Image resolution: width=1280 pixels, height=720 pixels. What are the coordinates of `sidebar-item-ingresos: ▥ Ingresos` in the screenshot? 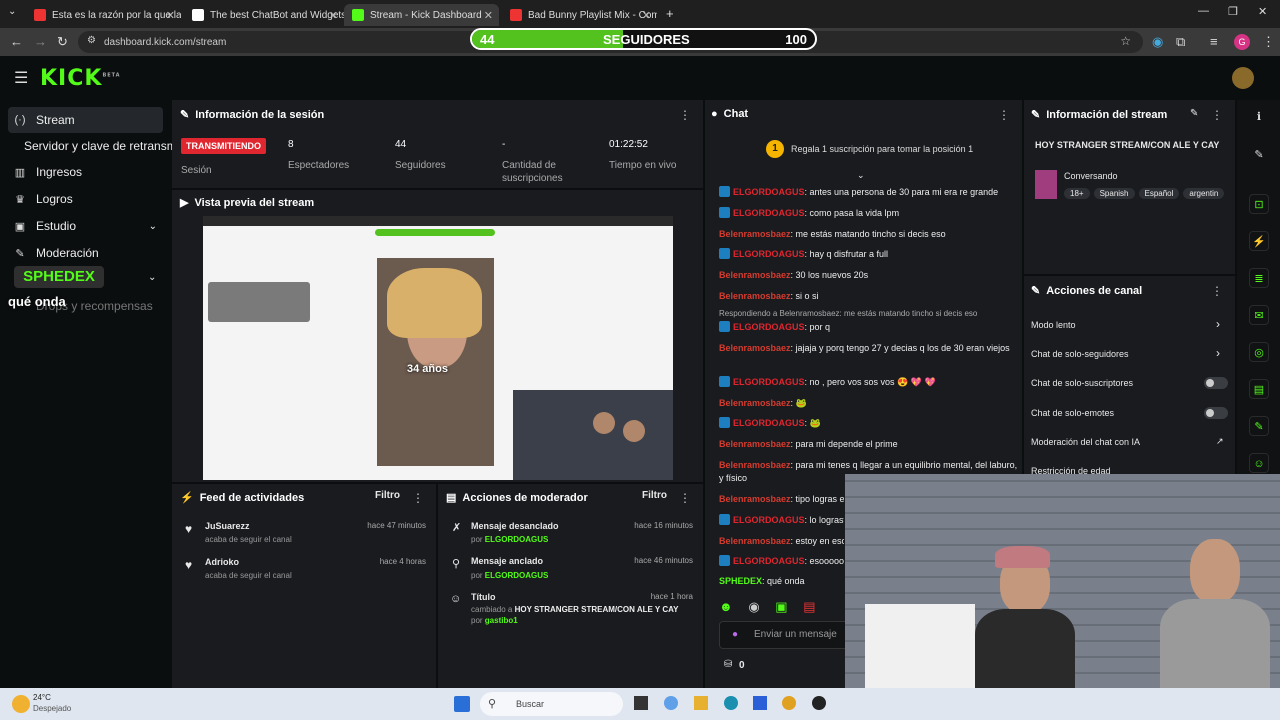 It's located at (85, 172).